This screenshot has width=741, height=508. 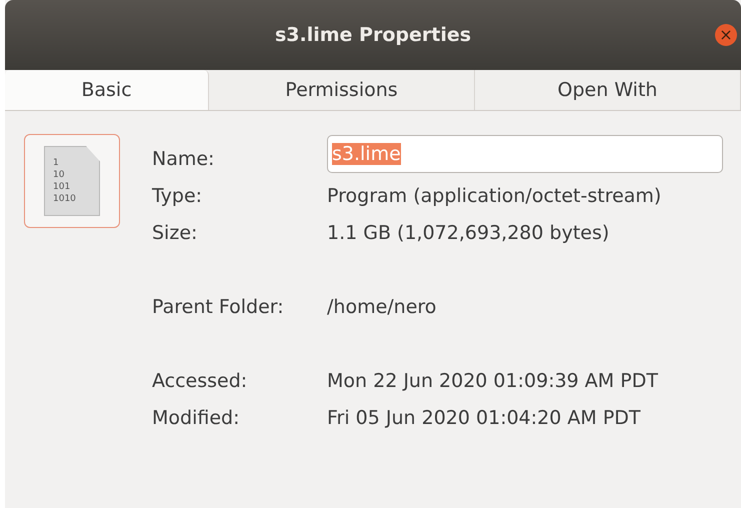 I want to click on icon-digits: 1010, so click(x=65, y=199).